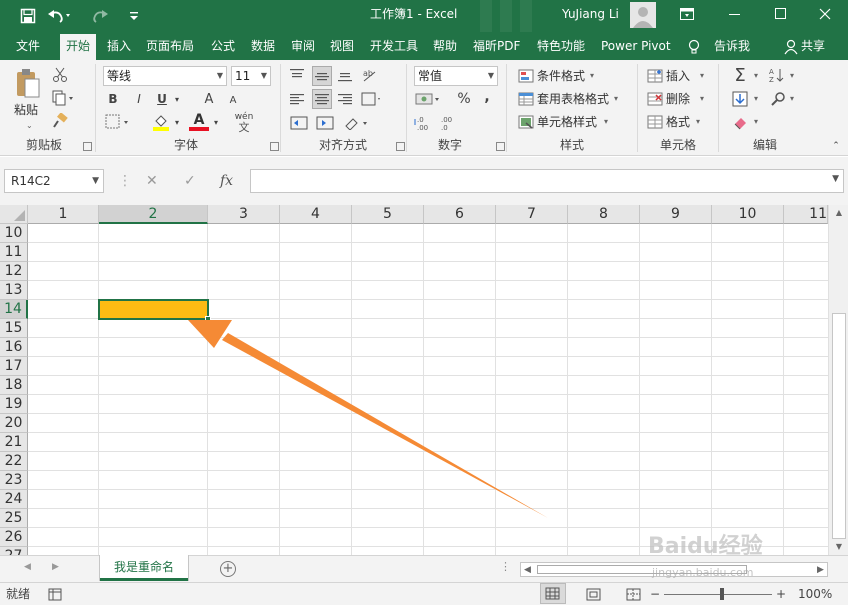 The width and height of the screenshot is (848, 605). Describe the element at coordinates (303, 46) in the screenshot. I see `tab-review: 审阅` at that location.